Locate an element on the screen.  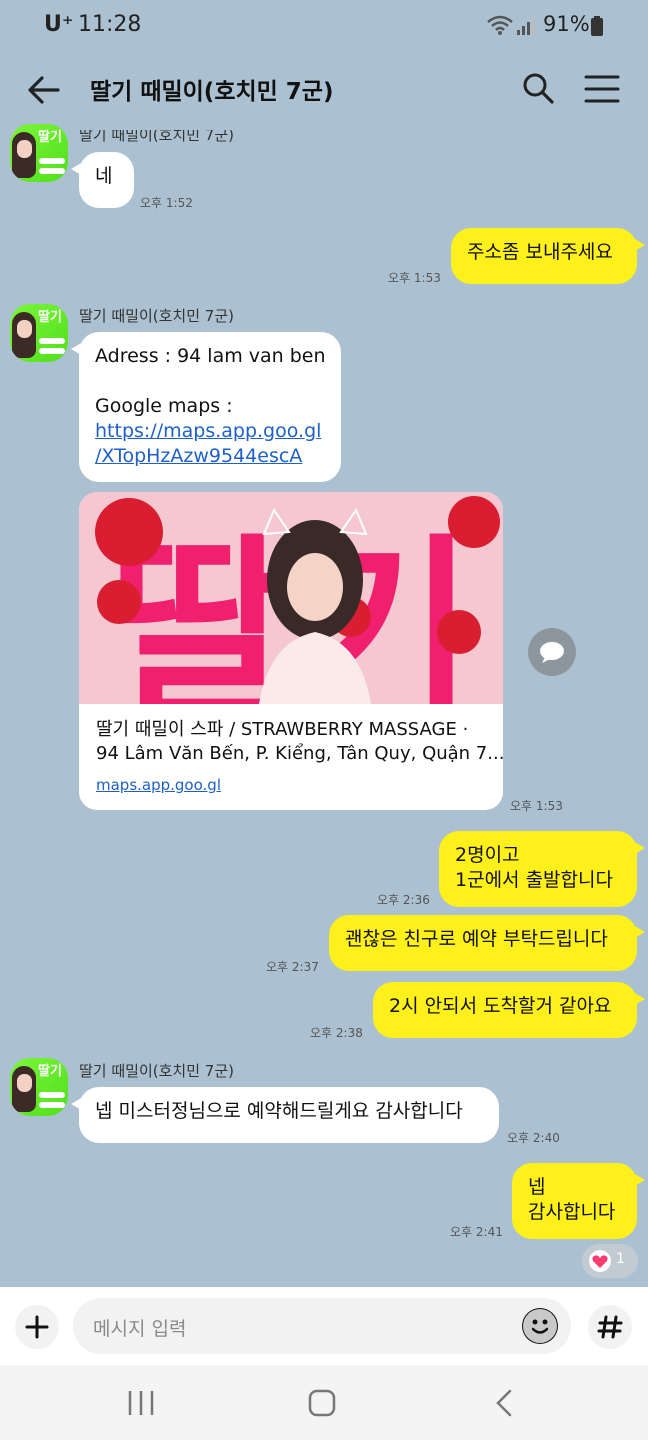
search-icon is located at coordinates (538, 88).